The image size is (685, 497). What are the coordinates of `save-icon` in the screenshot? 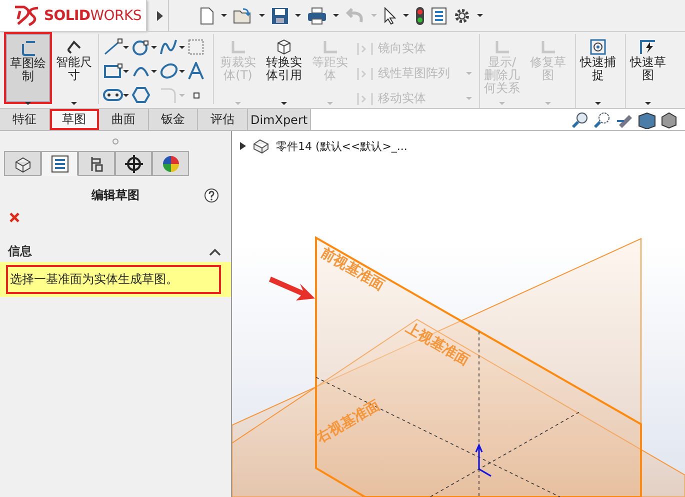 It's located at (280, 15).